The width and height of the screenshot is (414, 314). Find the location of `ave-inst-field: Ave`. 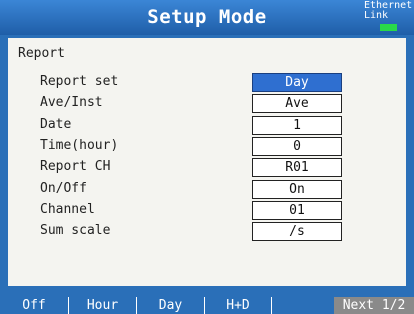

ave-inst-field: Ave is located at coordinates (297, 103).